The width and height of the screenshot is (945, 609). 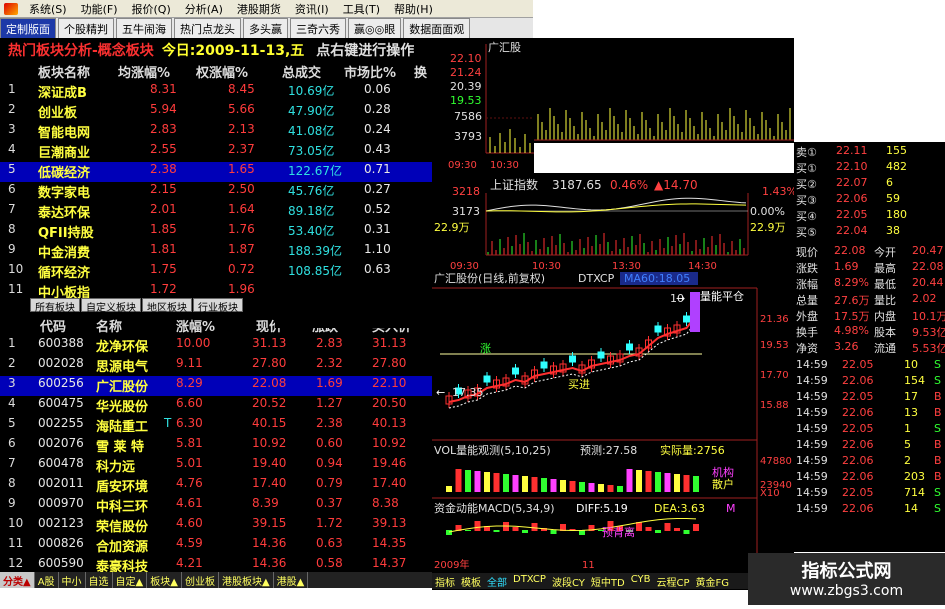 What do you see at coordinates (151, 9) in the screenshot?
I see `menu-quote: 报价(Q)` at bounding box center [151, 9].